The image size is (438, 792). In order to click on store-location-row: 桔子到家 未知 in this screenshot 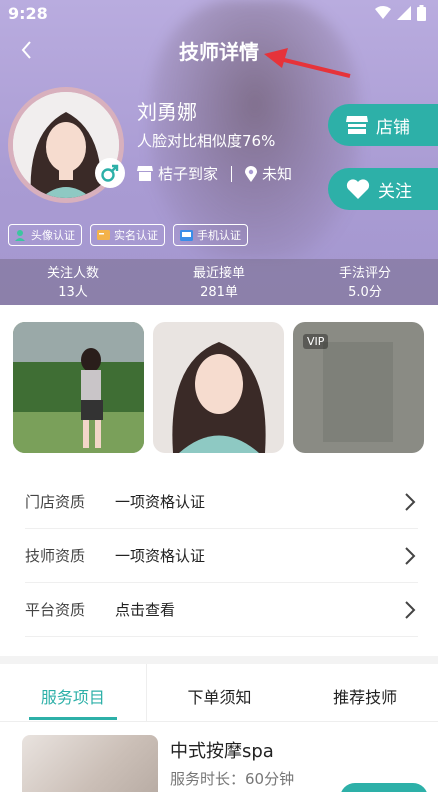, I will do `click(214, 173)`.